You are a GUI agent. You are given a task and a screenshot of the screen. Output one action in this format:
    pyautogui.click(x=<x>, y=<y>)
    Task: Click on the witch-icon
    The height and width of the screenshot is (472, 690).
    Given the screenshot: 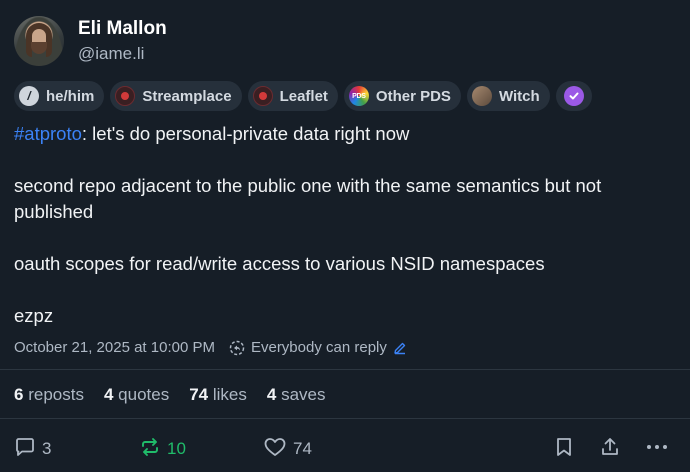 What is the action you would take?
    pyautogui.click(x=481, y=96)
    